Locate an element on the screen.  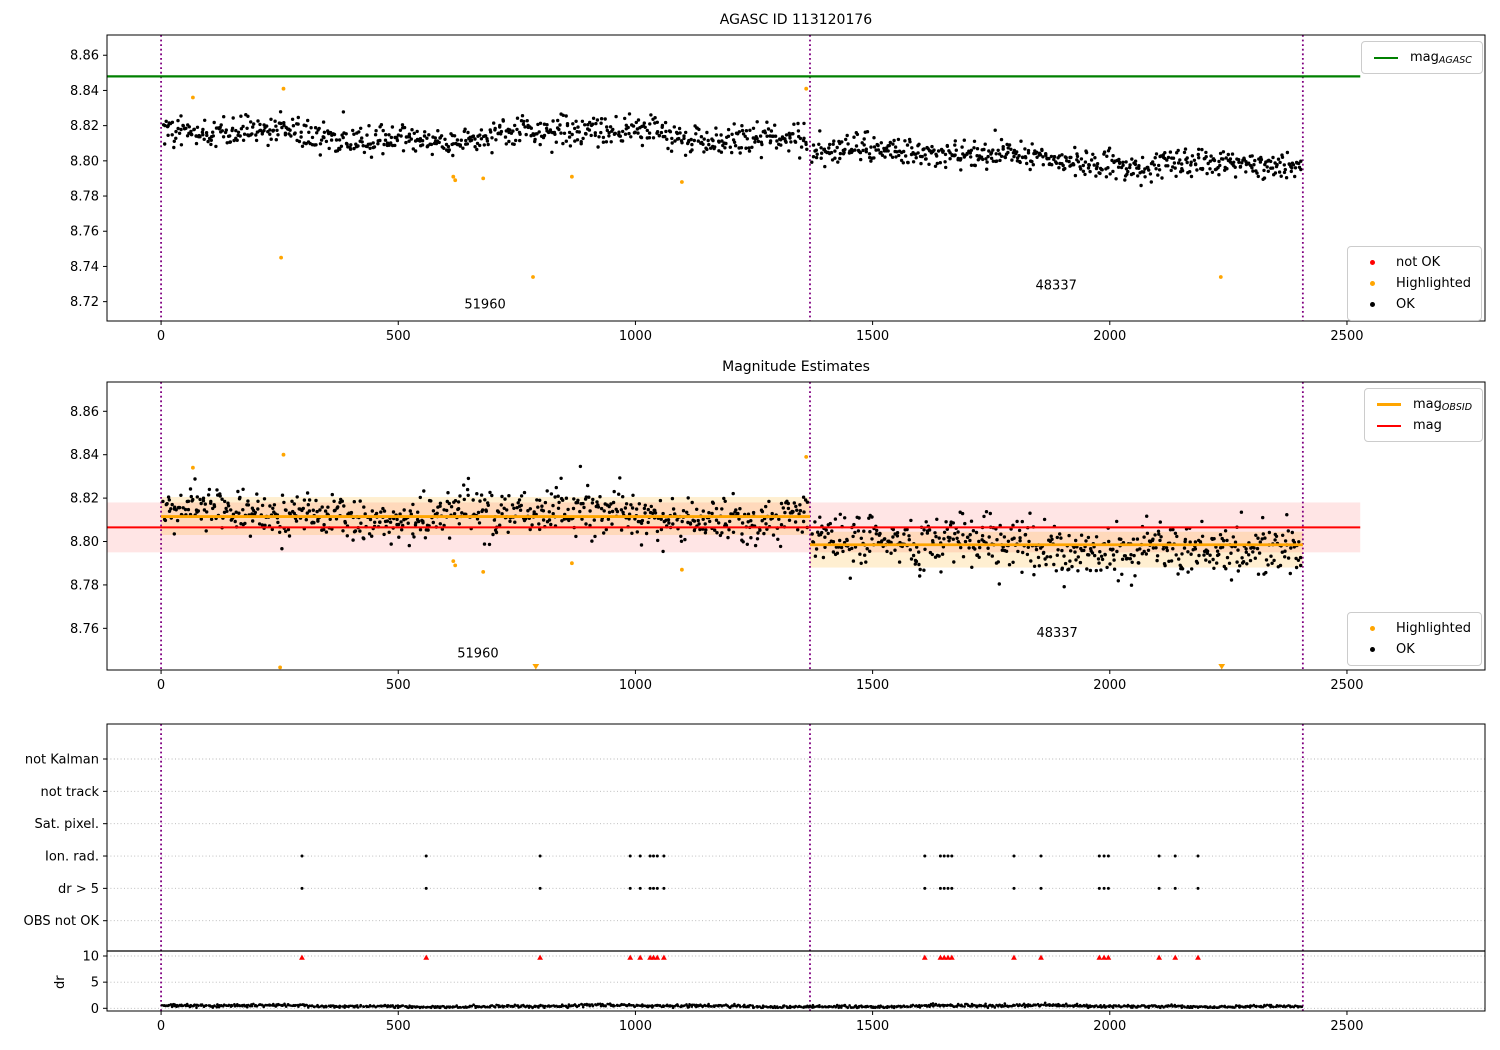
plot1-y-tick-label: 8.72 is located at coordinates (84, 302).